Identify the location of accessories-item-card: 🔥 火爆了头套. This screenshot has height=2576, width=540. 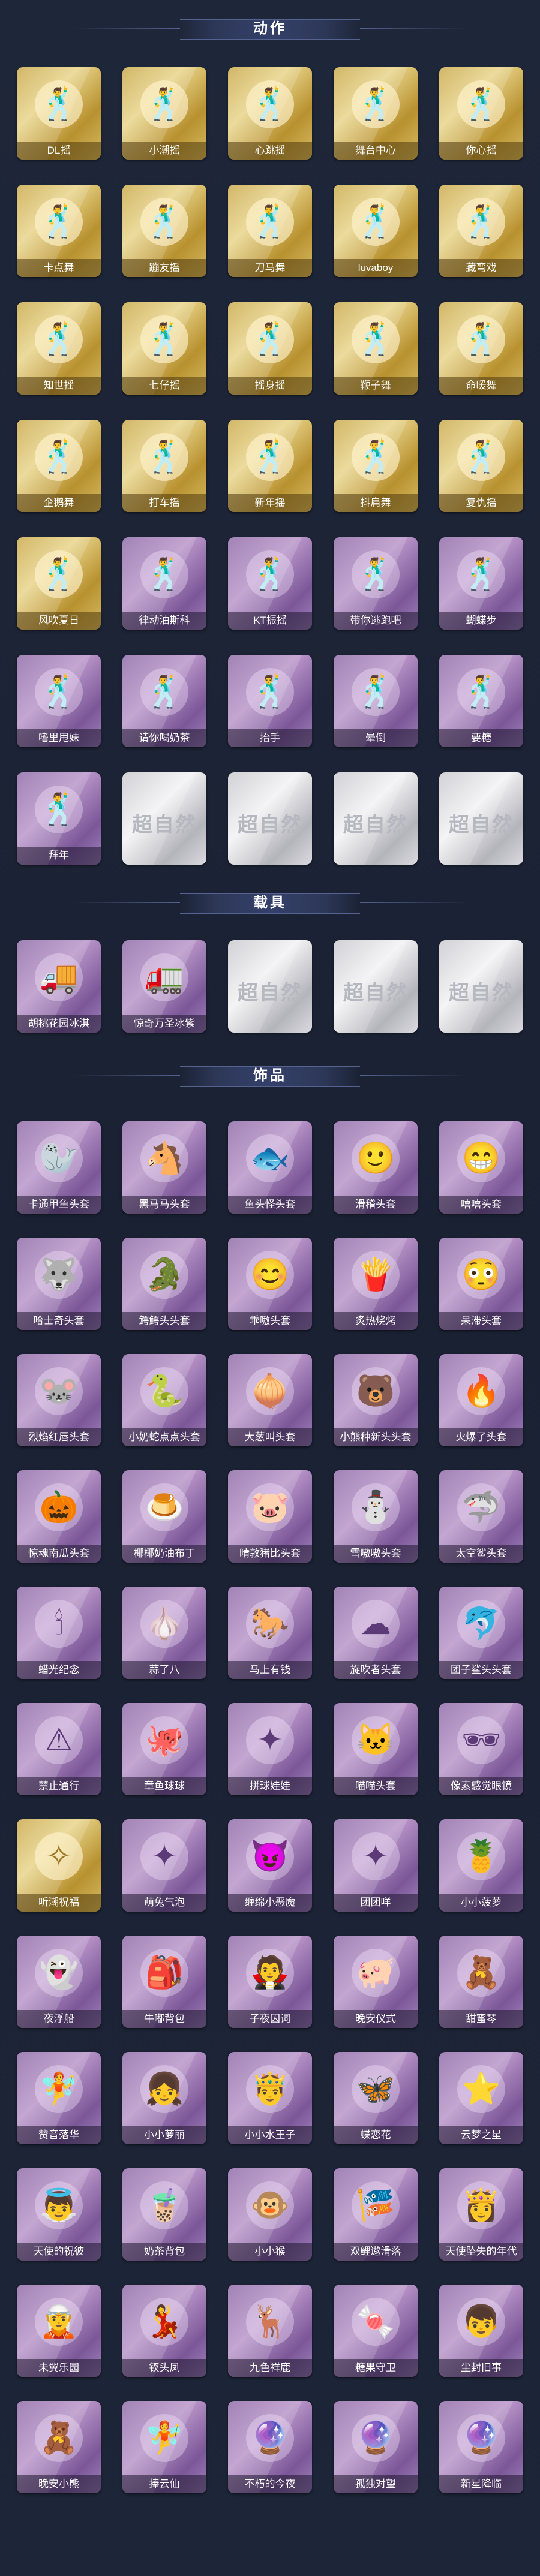
(481, 1400).